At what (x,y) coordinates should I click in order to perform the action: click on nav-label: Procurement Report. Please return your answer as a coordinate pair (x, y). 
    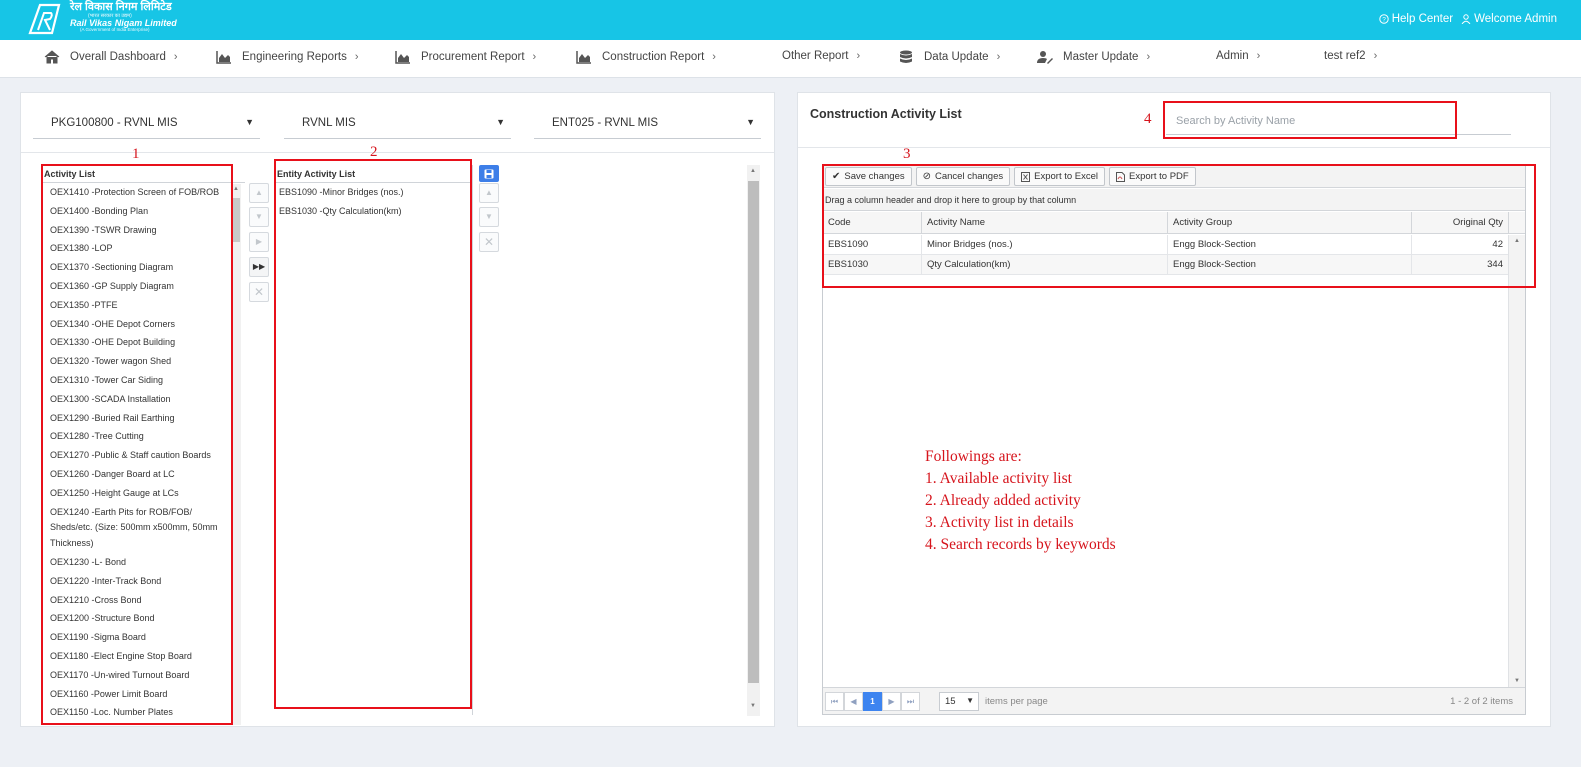
    Looking at the image, I should click on (473, 57).